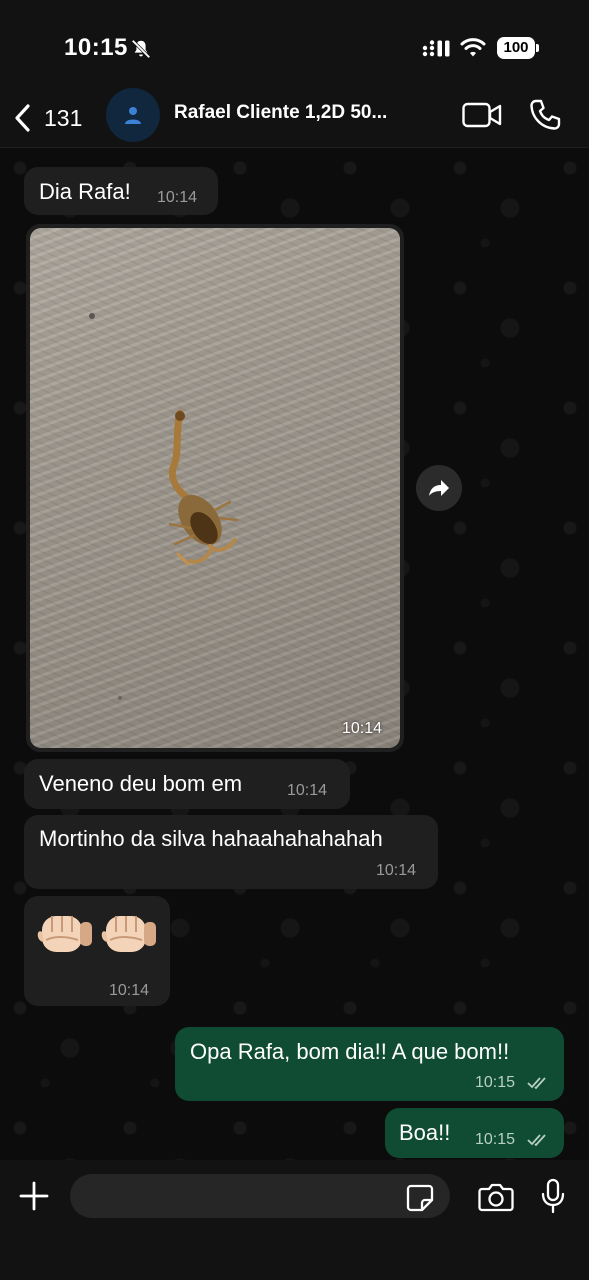  What do you see at coordinates (141, 783) in the screenshot?
I see `message-text: Veneno deu bom em` at bounding box center [141, 783].